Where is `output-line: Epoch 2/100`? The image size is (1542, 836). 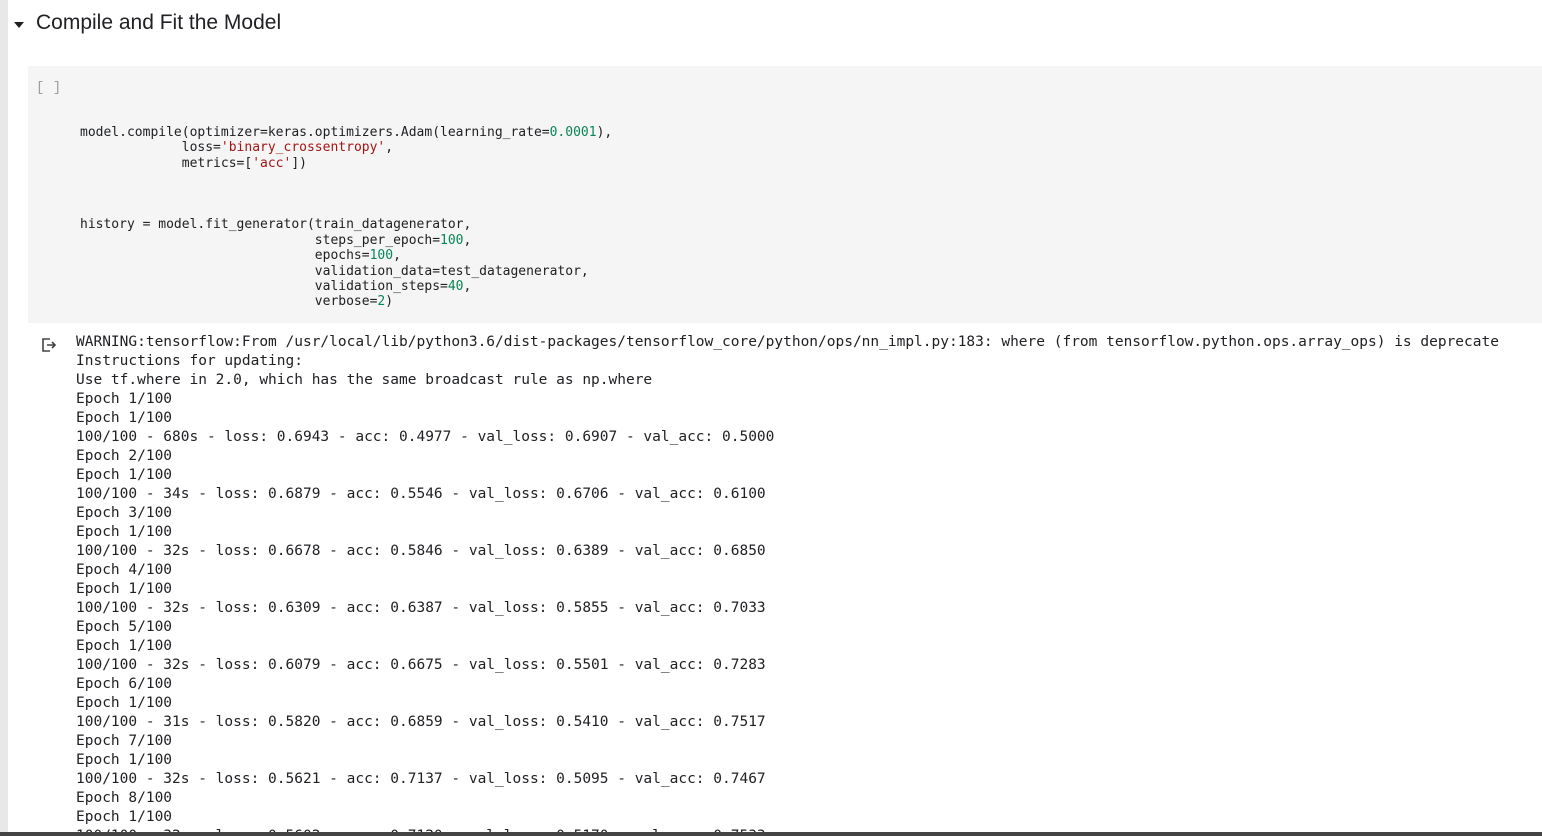
output-line: Epoch 2/100 is located at coordinates (124, 456).